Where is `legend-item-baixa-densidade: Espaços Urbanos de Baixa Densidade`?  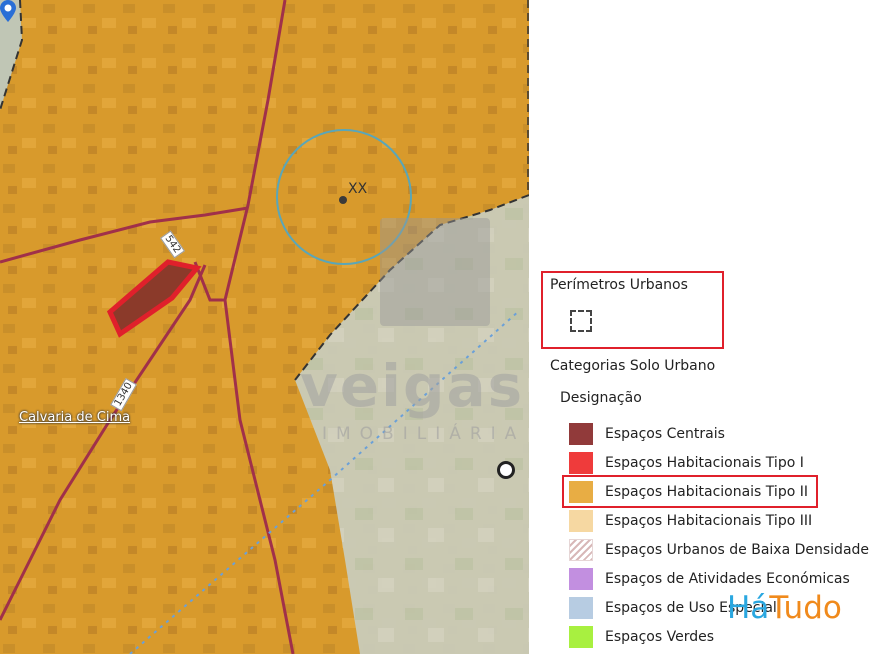 legend-item-baixa-densidade: Espaços Urbanos de Baixa Densidade is located at coordinates (719, 550).